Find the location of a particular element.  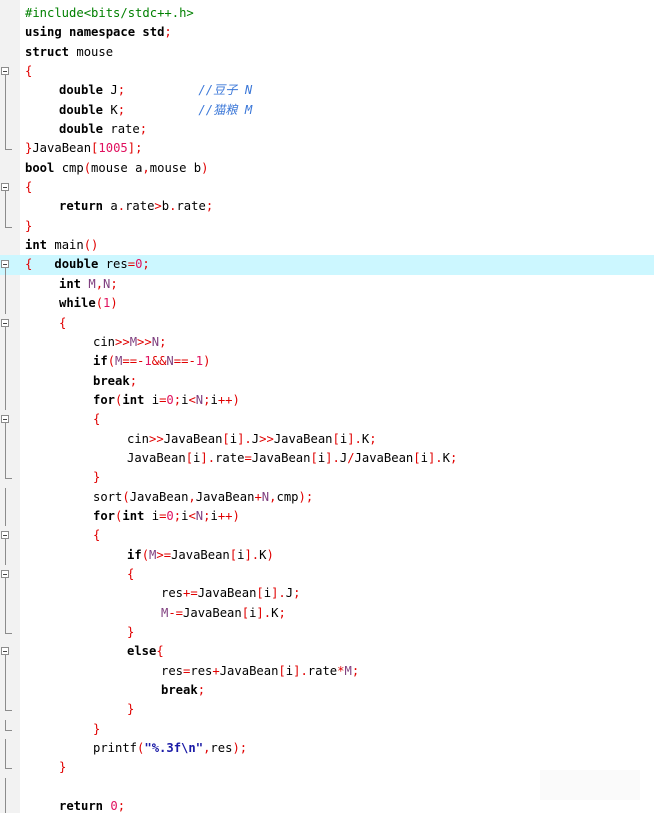

code-line: return a.rate>b.rate; is located at coordinates (327, 207).